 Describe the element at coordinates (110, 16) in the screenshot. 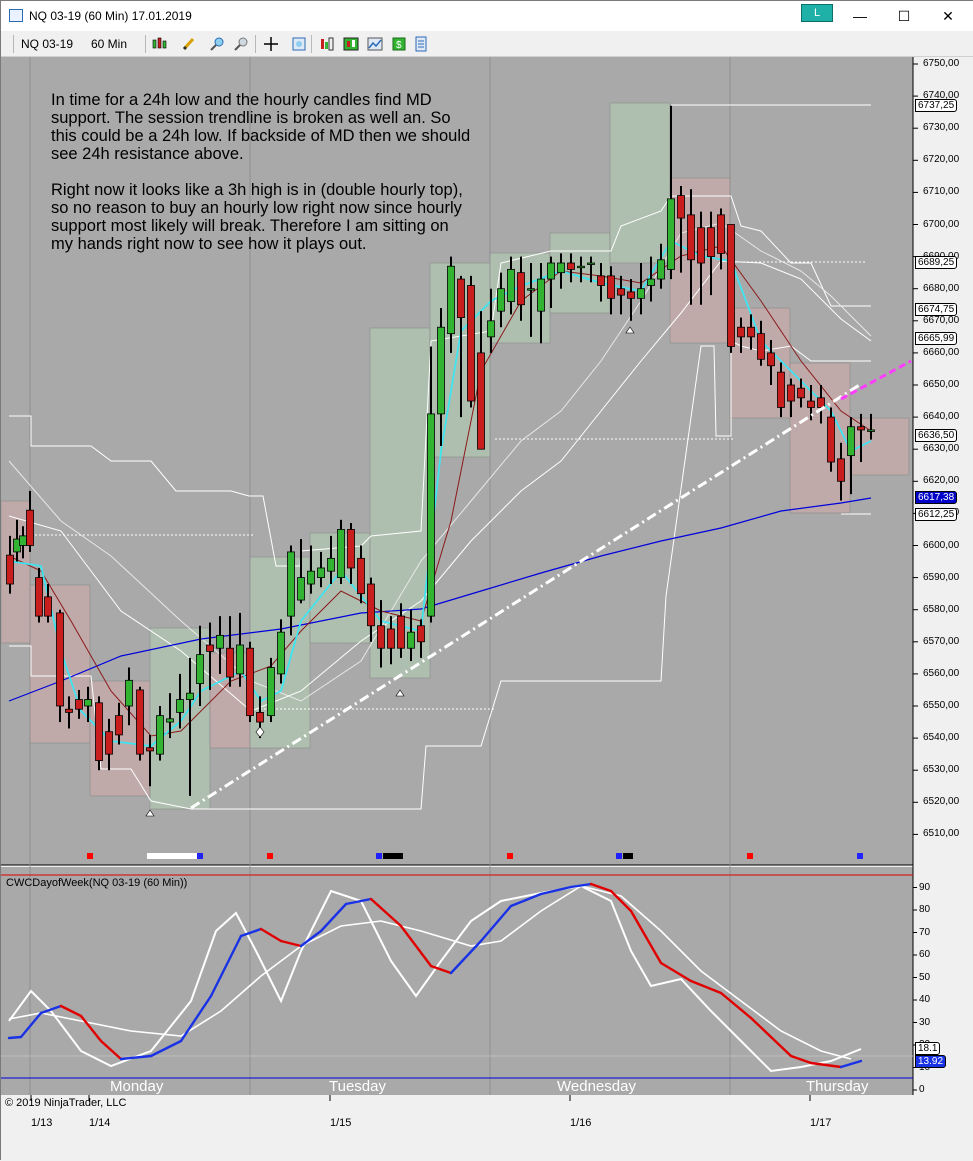

I see `window-title: NQ 03-19 (60 Min) 17.01.2019` at that location.